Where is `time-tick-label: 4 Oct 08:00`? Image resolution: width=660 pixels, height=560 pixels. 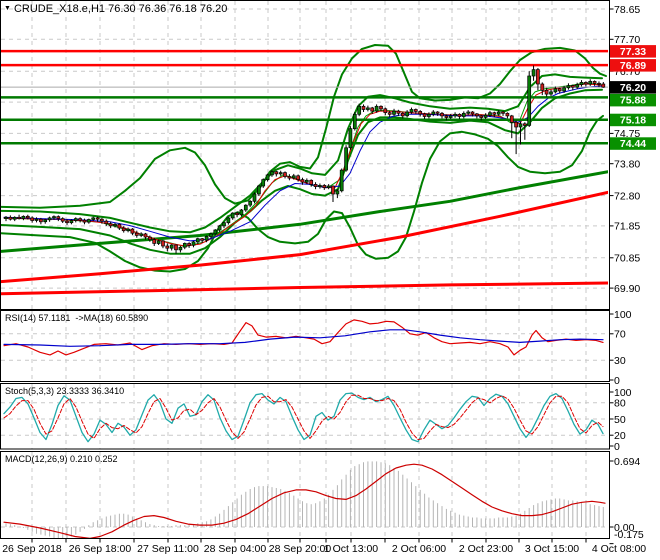
time-tick-label: 4 Oct 08:00 is located at coordinates (619, 549).